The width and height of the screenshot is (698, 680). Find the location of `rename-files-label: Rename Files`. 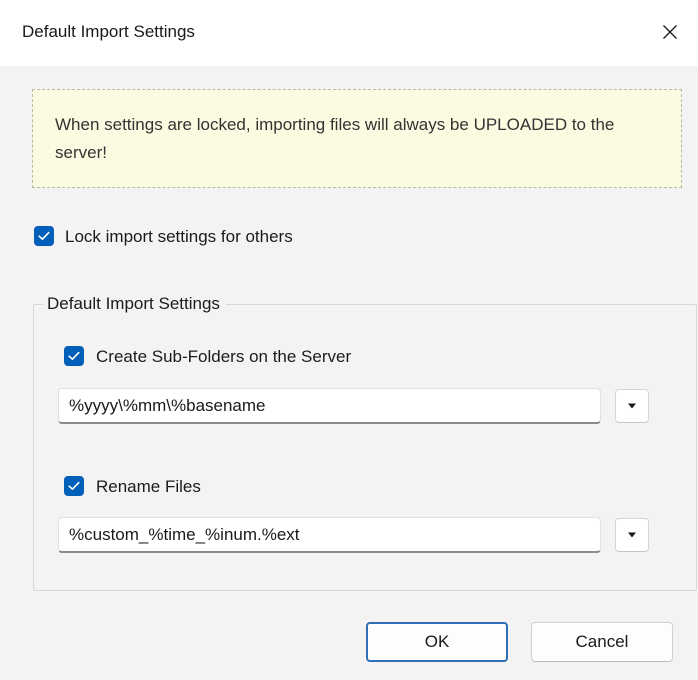

rename-files-label: Rename Files is located at coordinates (148, 487).